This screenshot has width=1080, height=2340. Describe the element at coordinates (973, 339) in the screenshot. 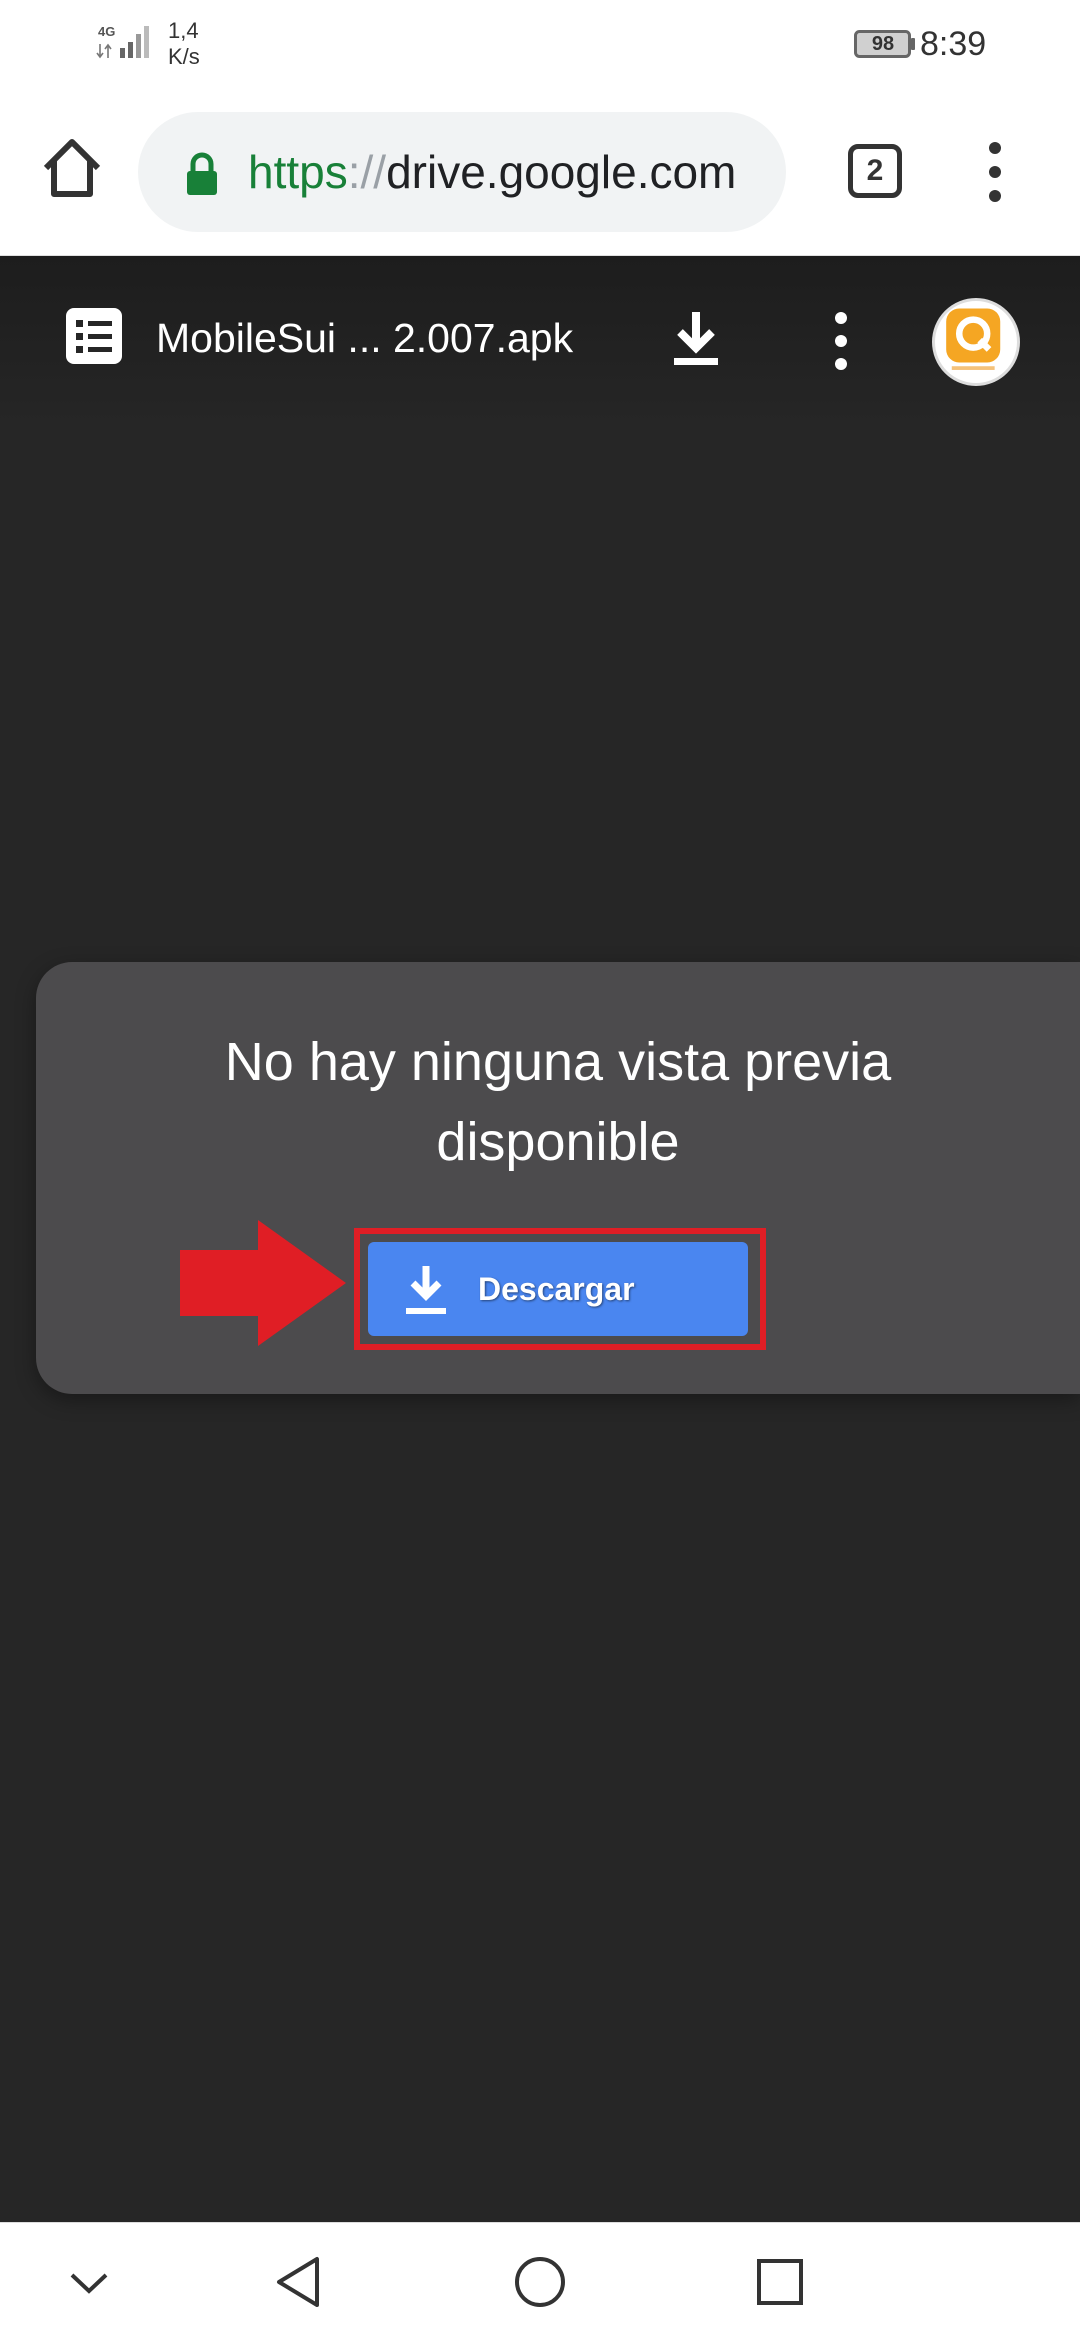

I see `avatar-q-logo-icon` at that location.